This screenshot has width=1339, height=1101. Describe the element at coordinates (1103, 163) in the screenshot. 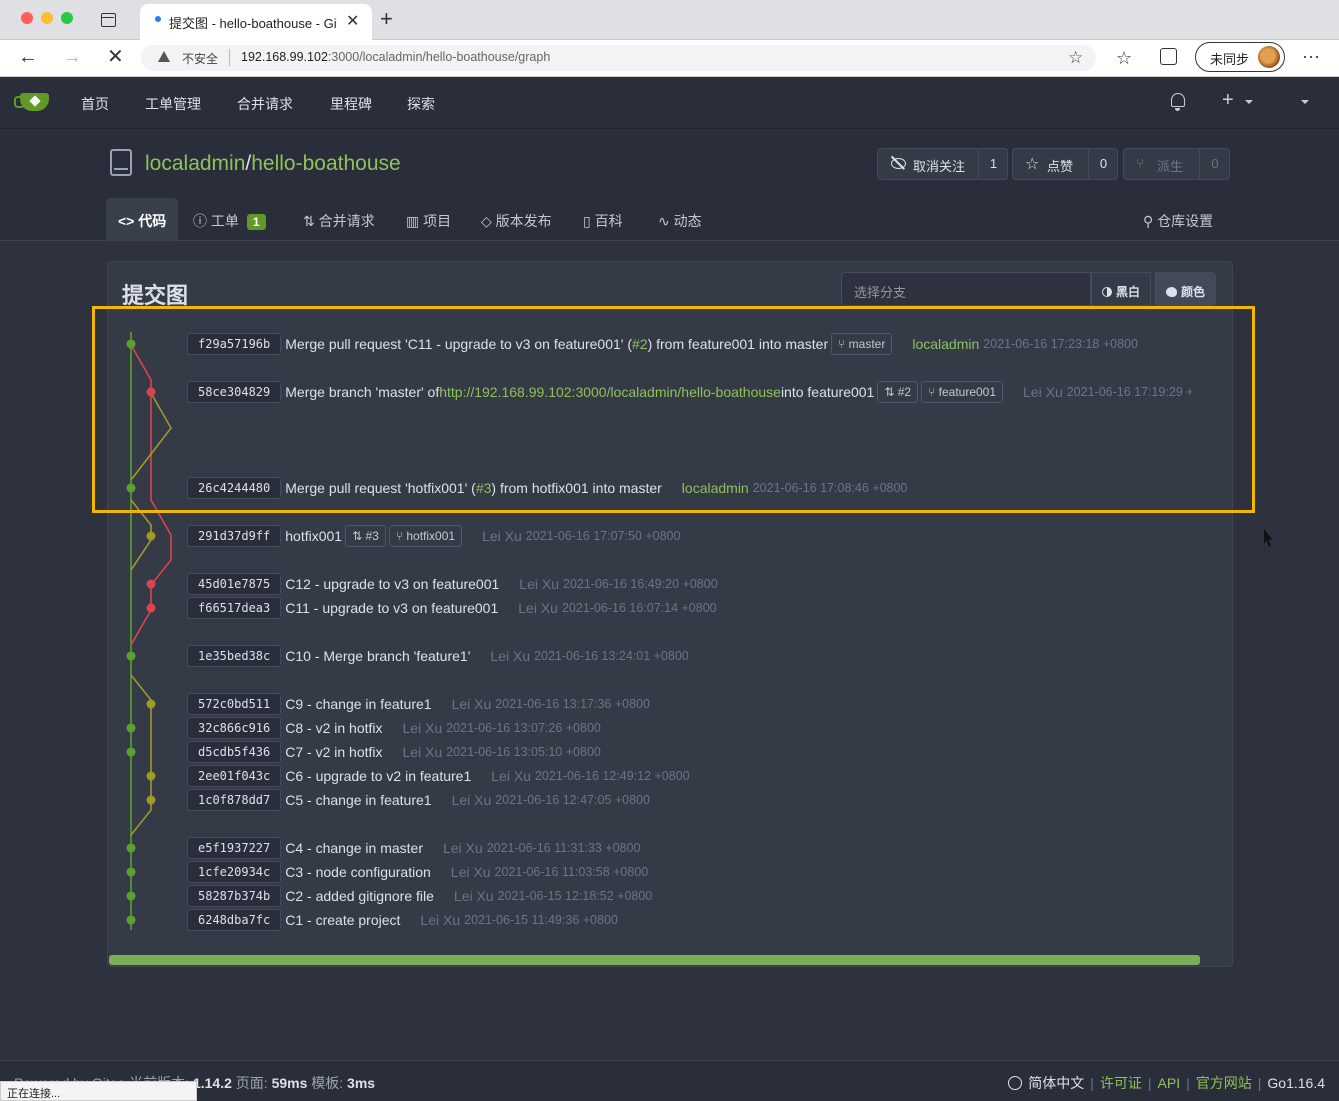

I see `star-count: 0` at that location.